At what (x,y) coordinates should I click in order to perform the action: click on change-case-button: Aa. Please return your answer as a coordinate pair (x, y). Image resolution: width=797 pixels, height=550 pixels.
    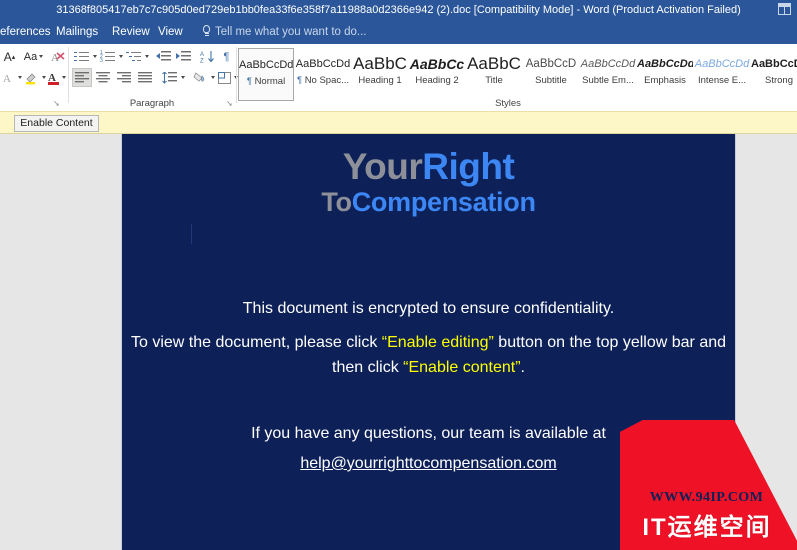
    Looking at the image, I should click on (33, 56).